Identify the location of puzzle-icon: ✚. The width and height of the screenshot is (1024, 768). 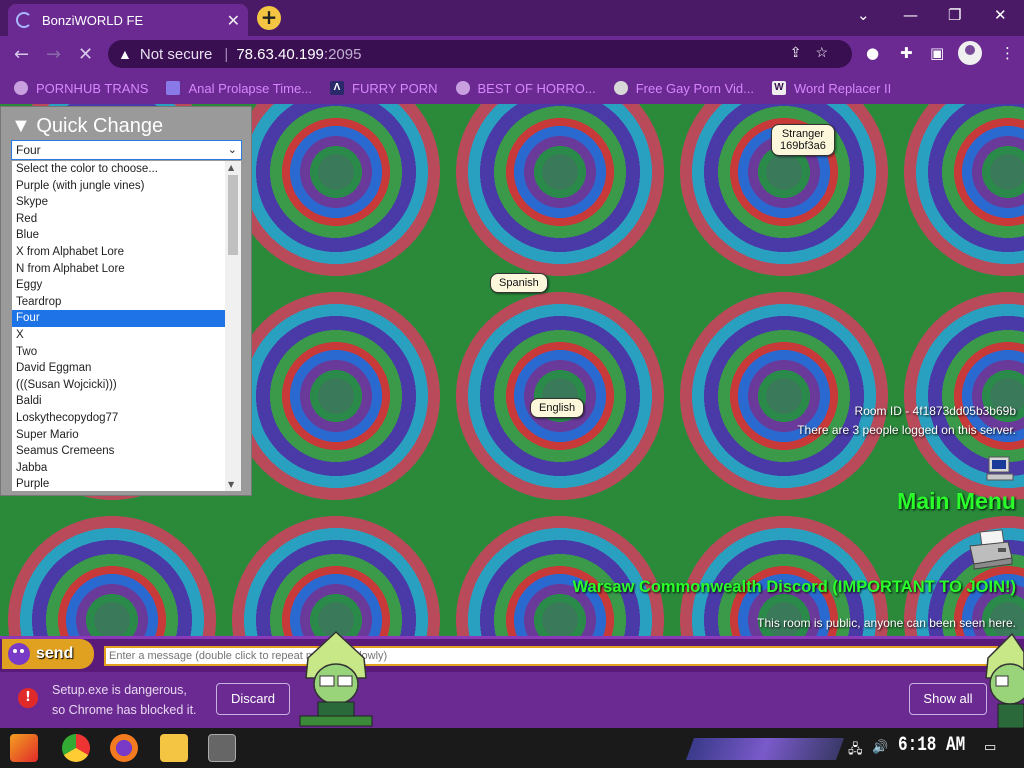
(906, 53).